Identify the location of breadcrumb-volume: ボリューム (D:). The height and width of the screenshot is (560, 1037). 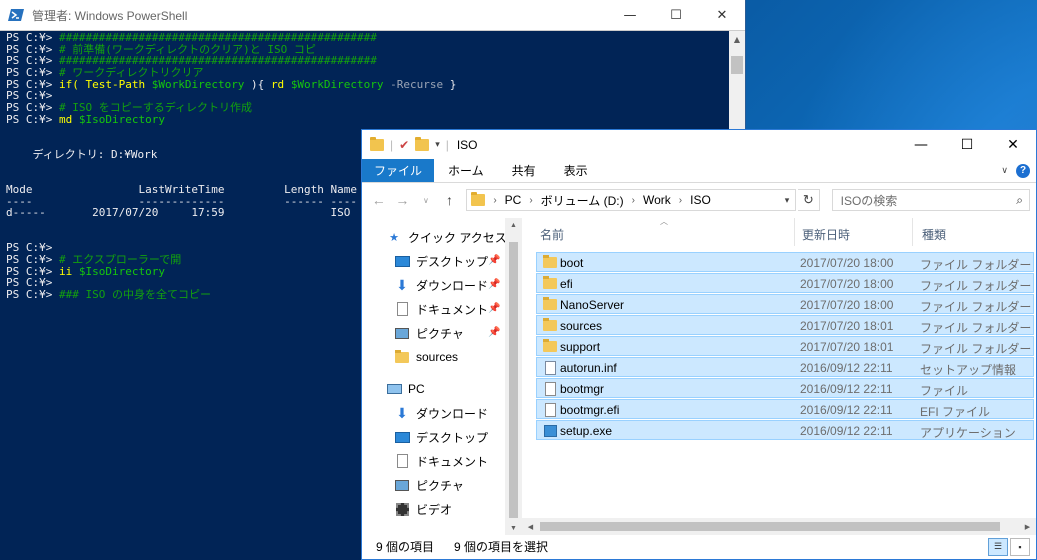
(582, 200).